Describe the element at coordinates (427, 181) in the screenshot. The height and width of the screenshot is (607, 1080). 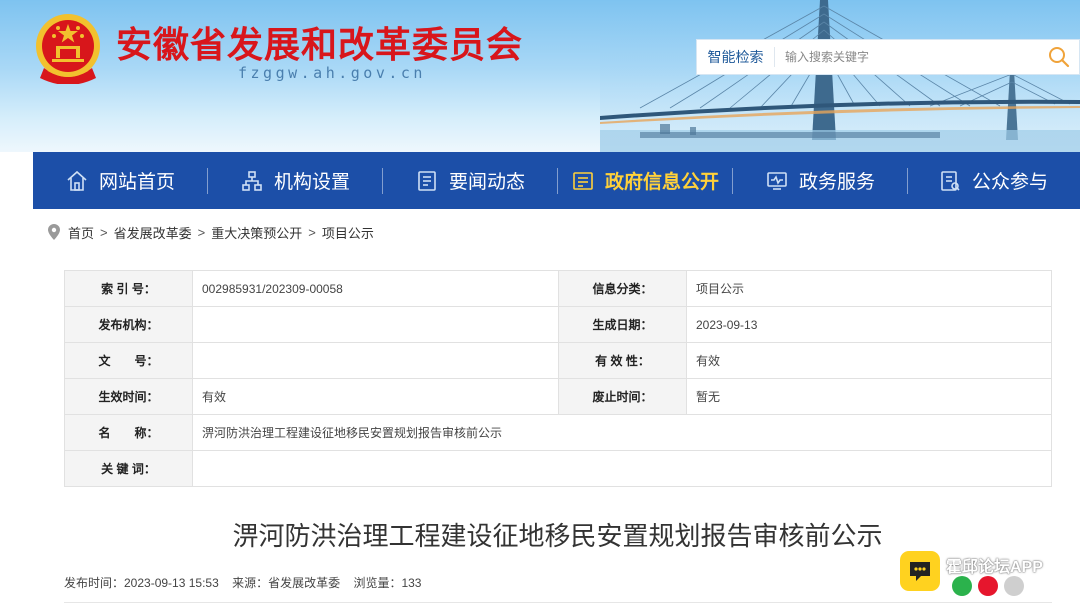
I see `news-icon` at that location.